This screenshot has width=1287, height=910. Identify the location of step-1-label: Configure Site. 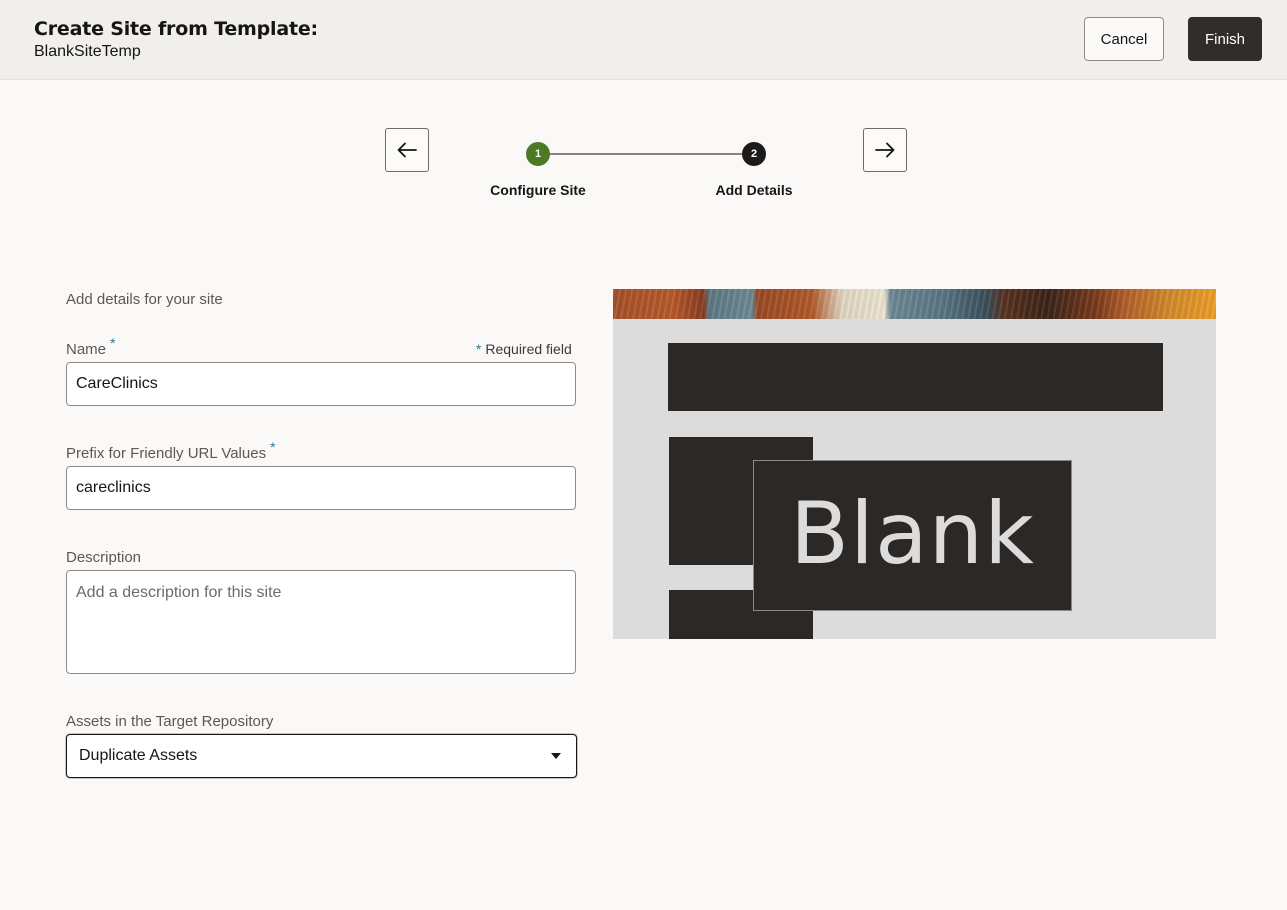
(538, 190).